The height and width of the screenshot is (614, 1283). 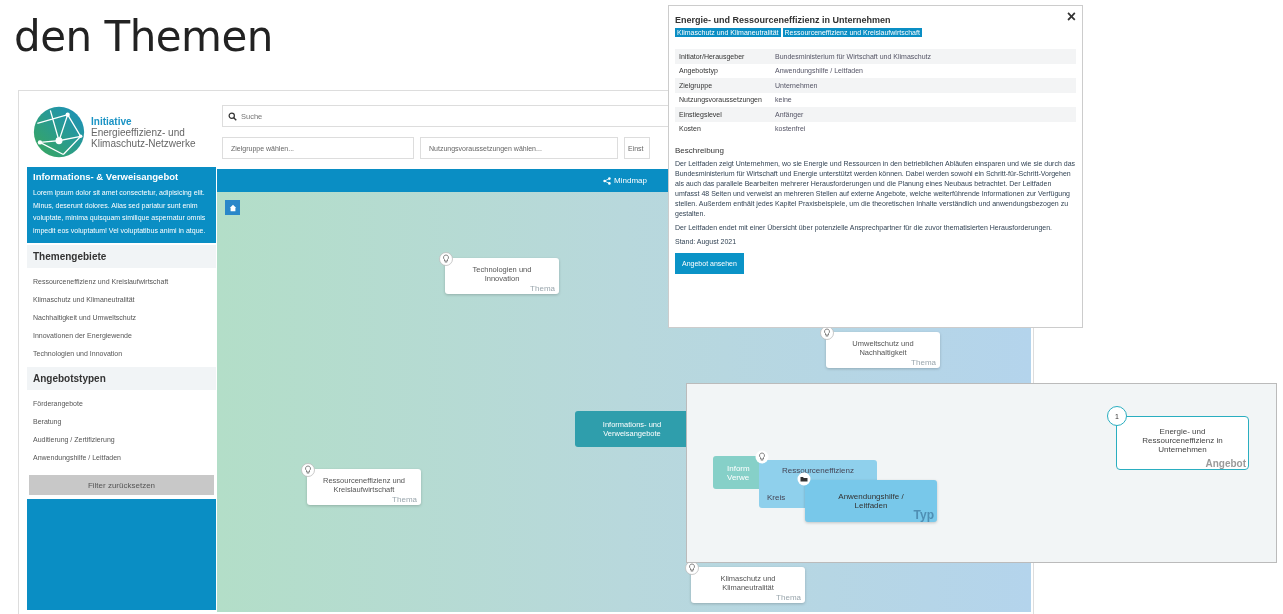 What do you see at coordinates (700, 150) in the screenshot?
I see `description-title: Beschreibung` at bounding box center [700, 150].